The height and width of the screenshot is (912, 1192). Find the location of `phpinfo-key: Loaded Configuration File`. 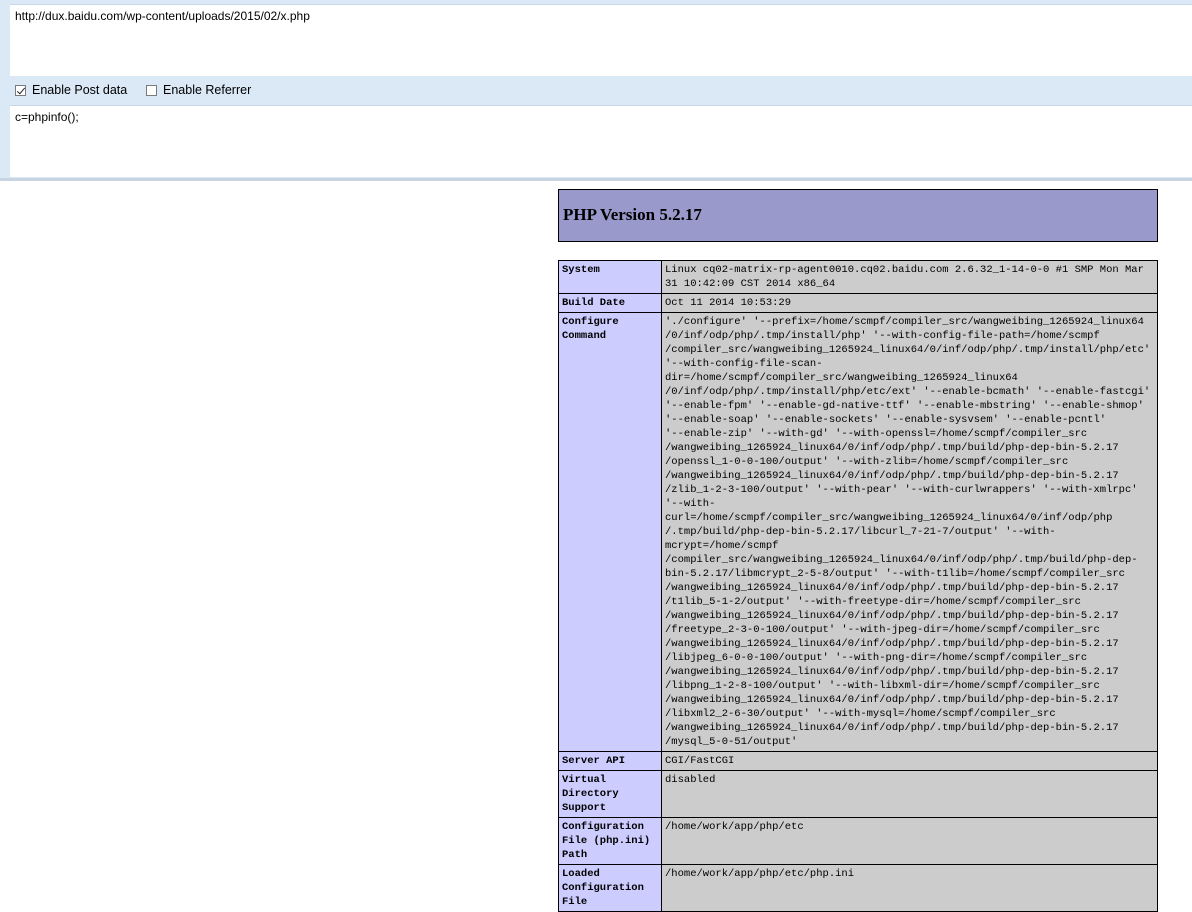

phpinfo-key: Loaded Configuration File is located at coordinates (610, 888).